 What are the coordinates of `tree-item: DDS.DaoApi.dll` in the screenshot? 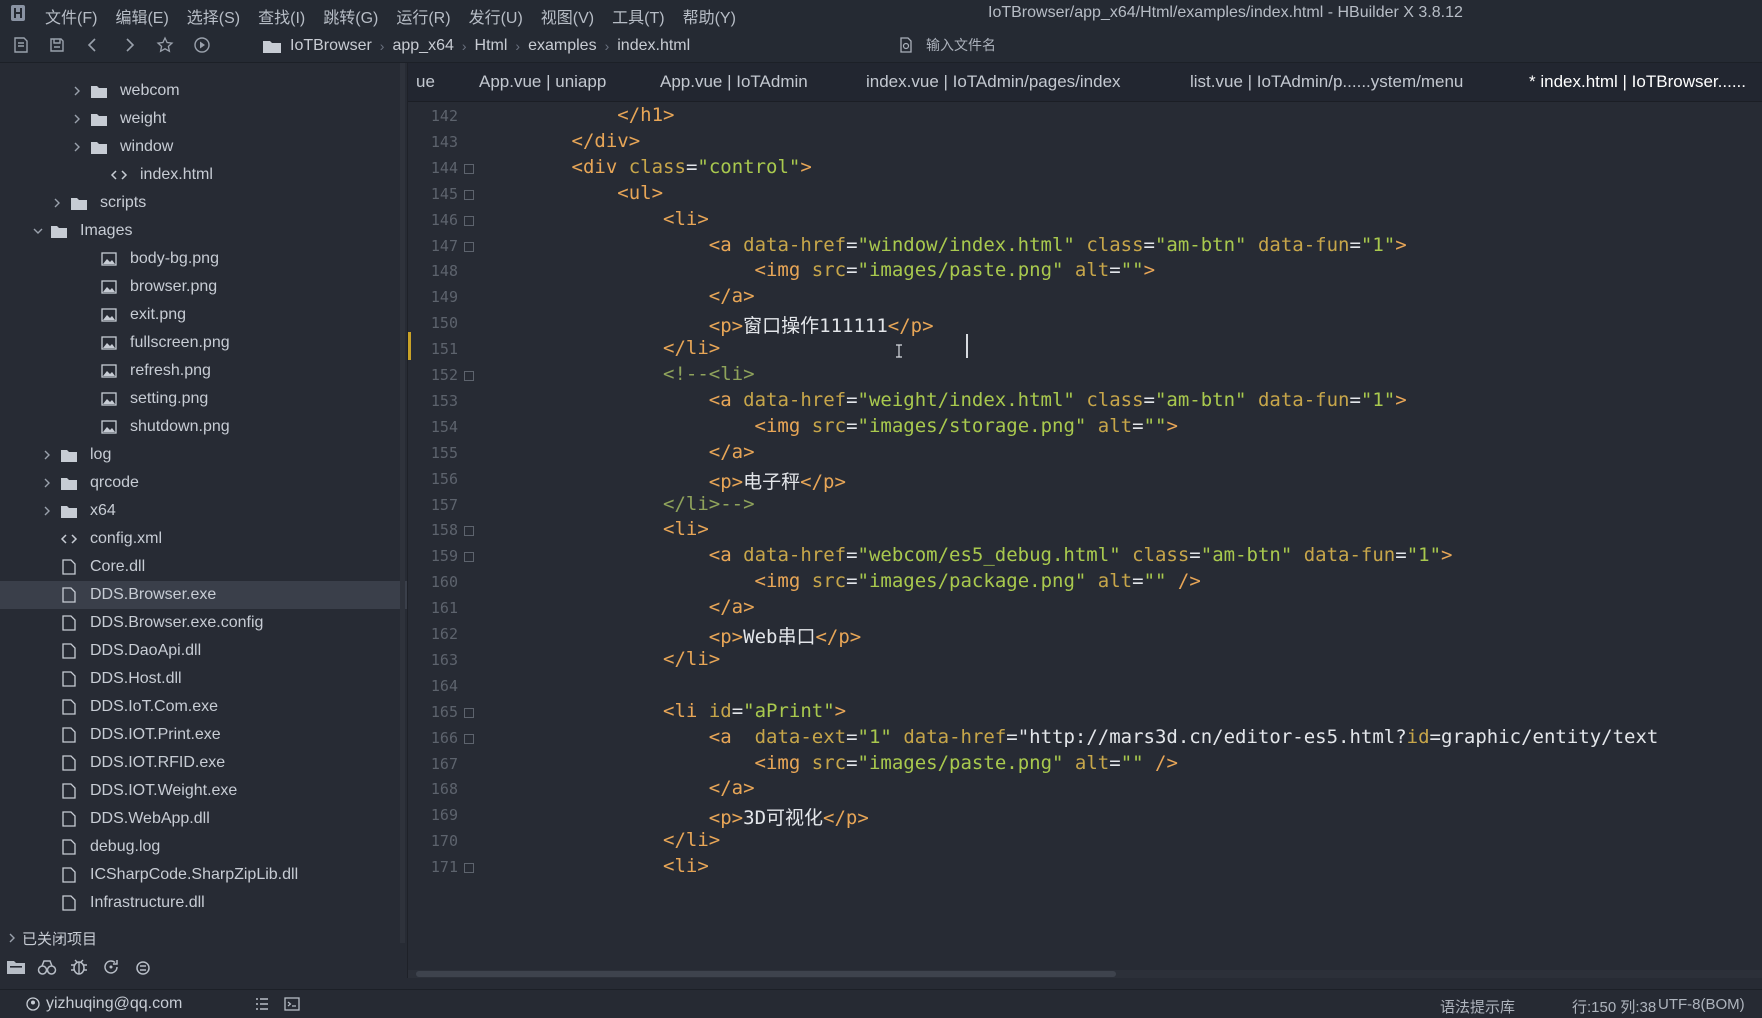 It's located at (203, 651).